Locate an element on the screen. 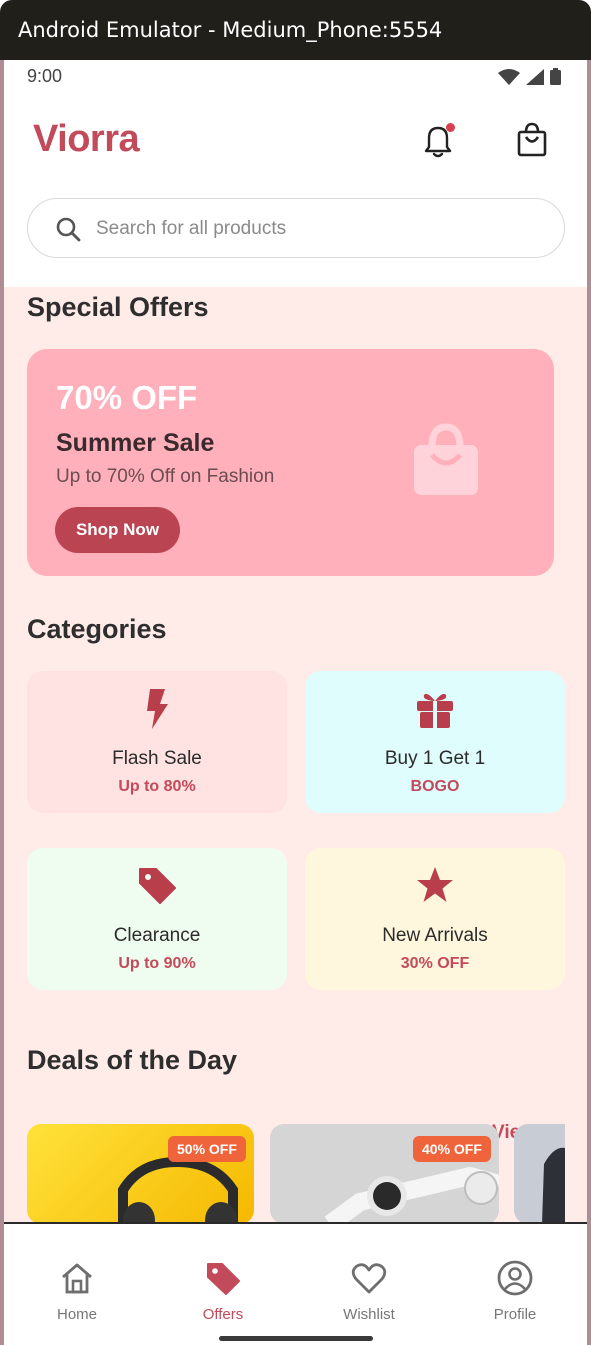 The image size is (591, 1345). wifi-icon is located at coordinates (509, 76).